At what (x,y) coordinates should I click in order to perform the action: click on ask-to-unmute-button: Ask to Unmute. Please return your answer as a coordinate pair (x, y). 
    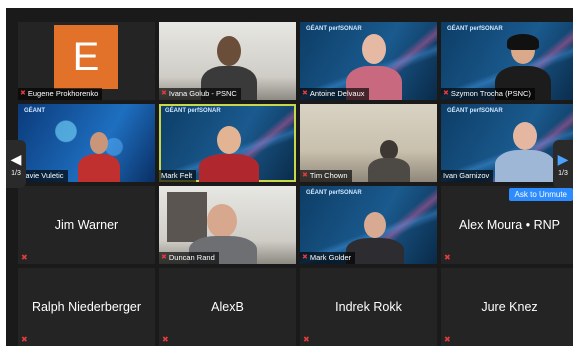
    Looking at the image, I should click on (540, 194).